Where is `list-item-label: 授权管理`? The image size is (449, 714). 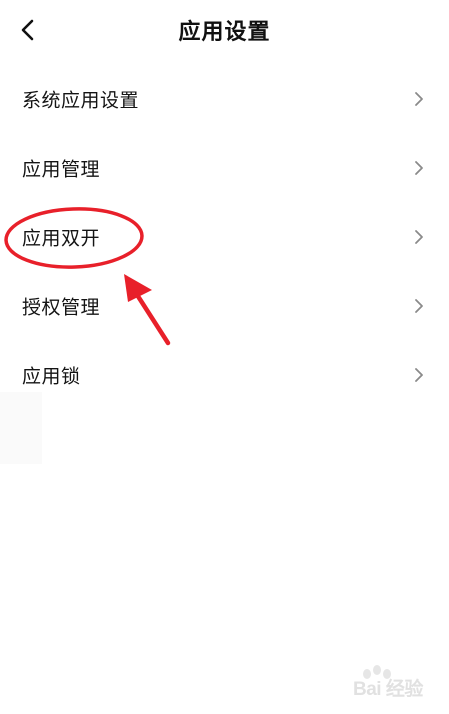 list-item-label: 授权管理 is located at coordinates (61, 307).